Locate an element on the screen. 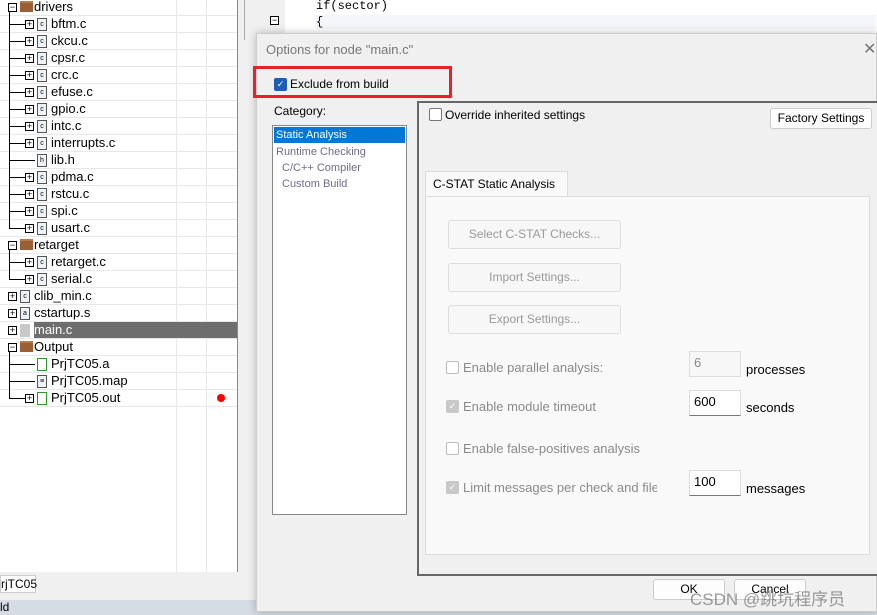  tree-item: + c bftm.c is located at coordinates (118, 24).